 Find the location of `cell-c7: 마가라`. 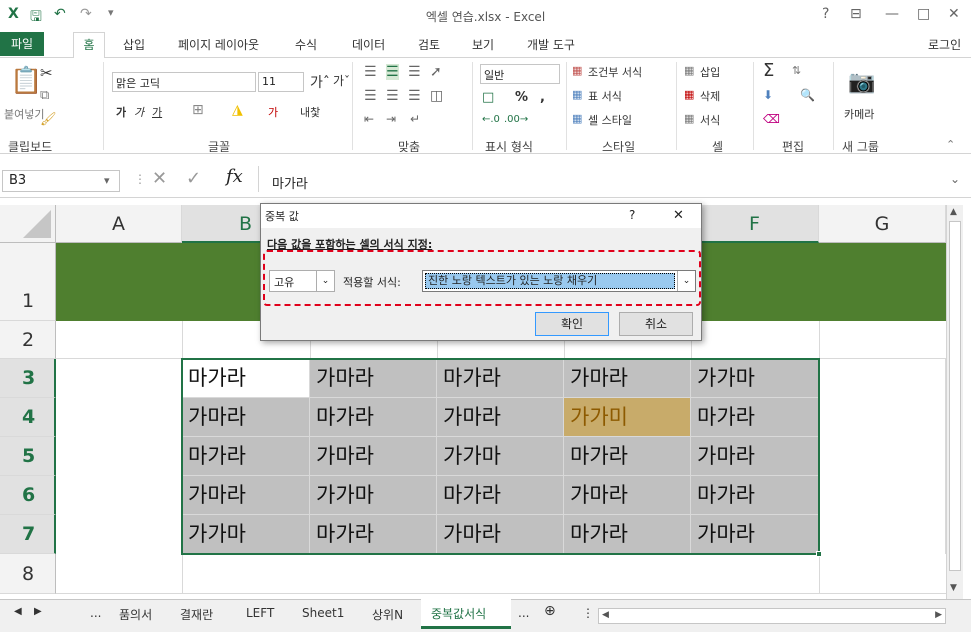

cell-c7: 마가라 is located at coordinates (373, 534).